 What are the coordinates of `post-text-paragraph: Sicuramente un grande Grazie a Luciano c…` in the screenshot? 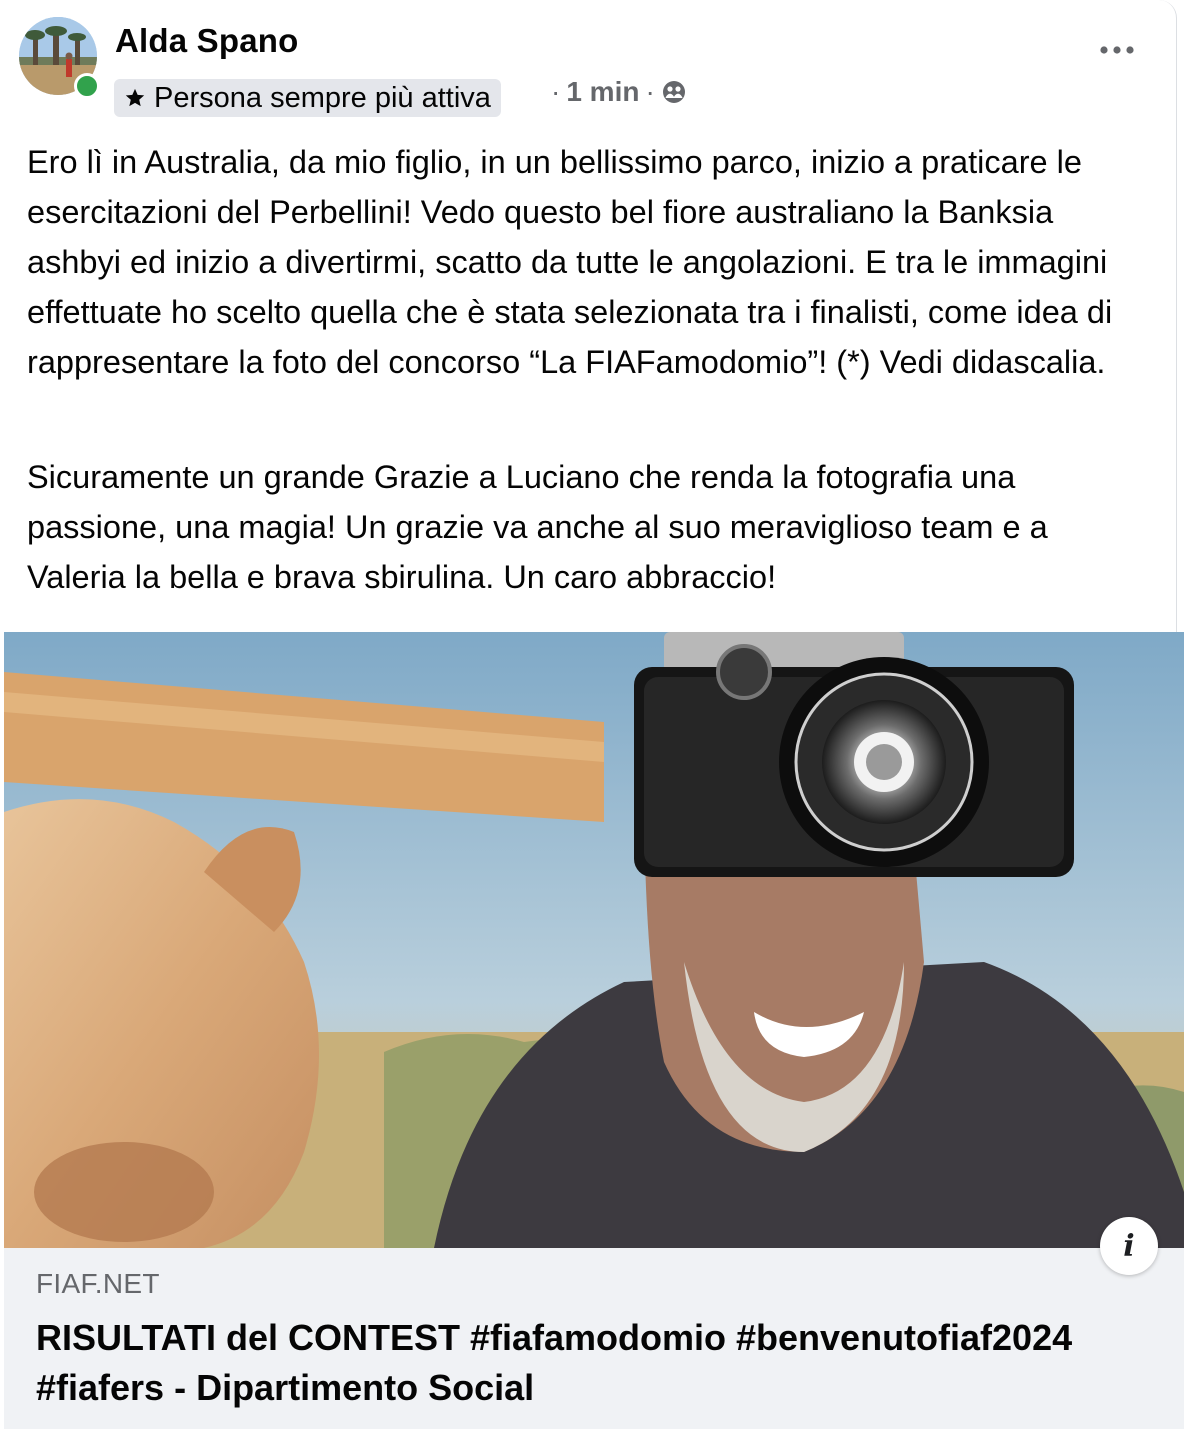 It's located at (537, 527).